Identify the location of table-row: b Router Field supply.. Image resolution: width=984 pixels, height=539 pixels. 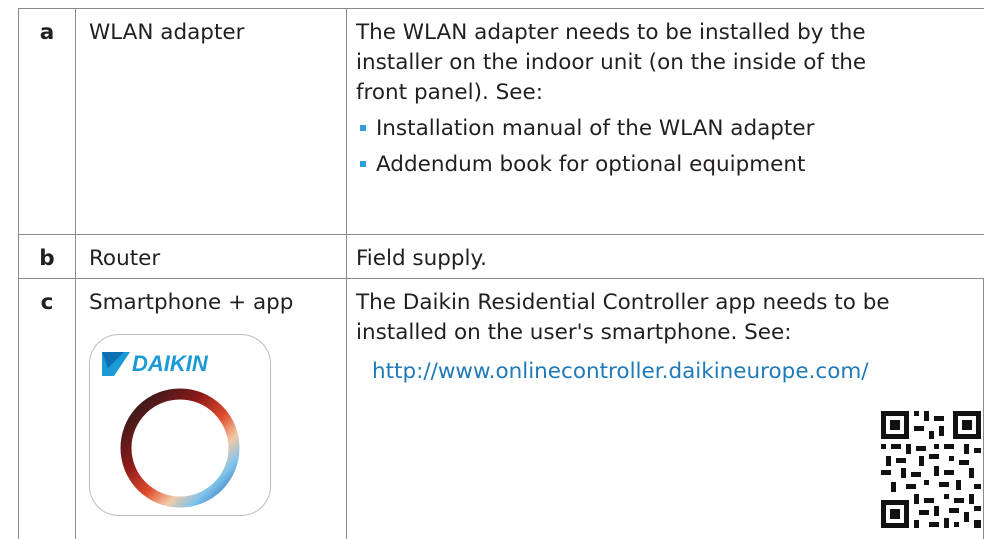
(501, 256).